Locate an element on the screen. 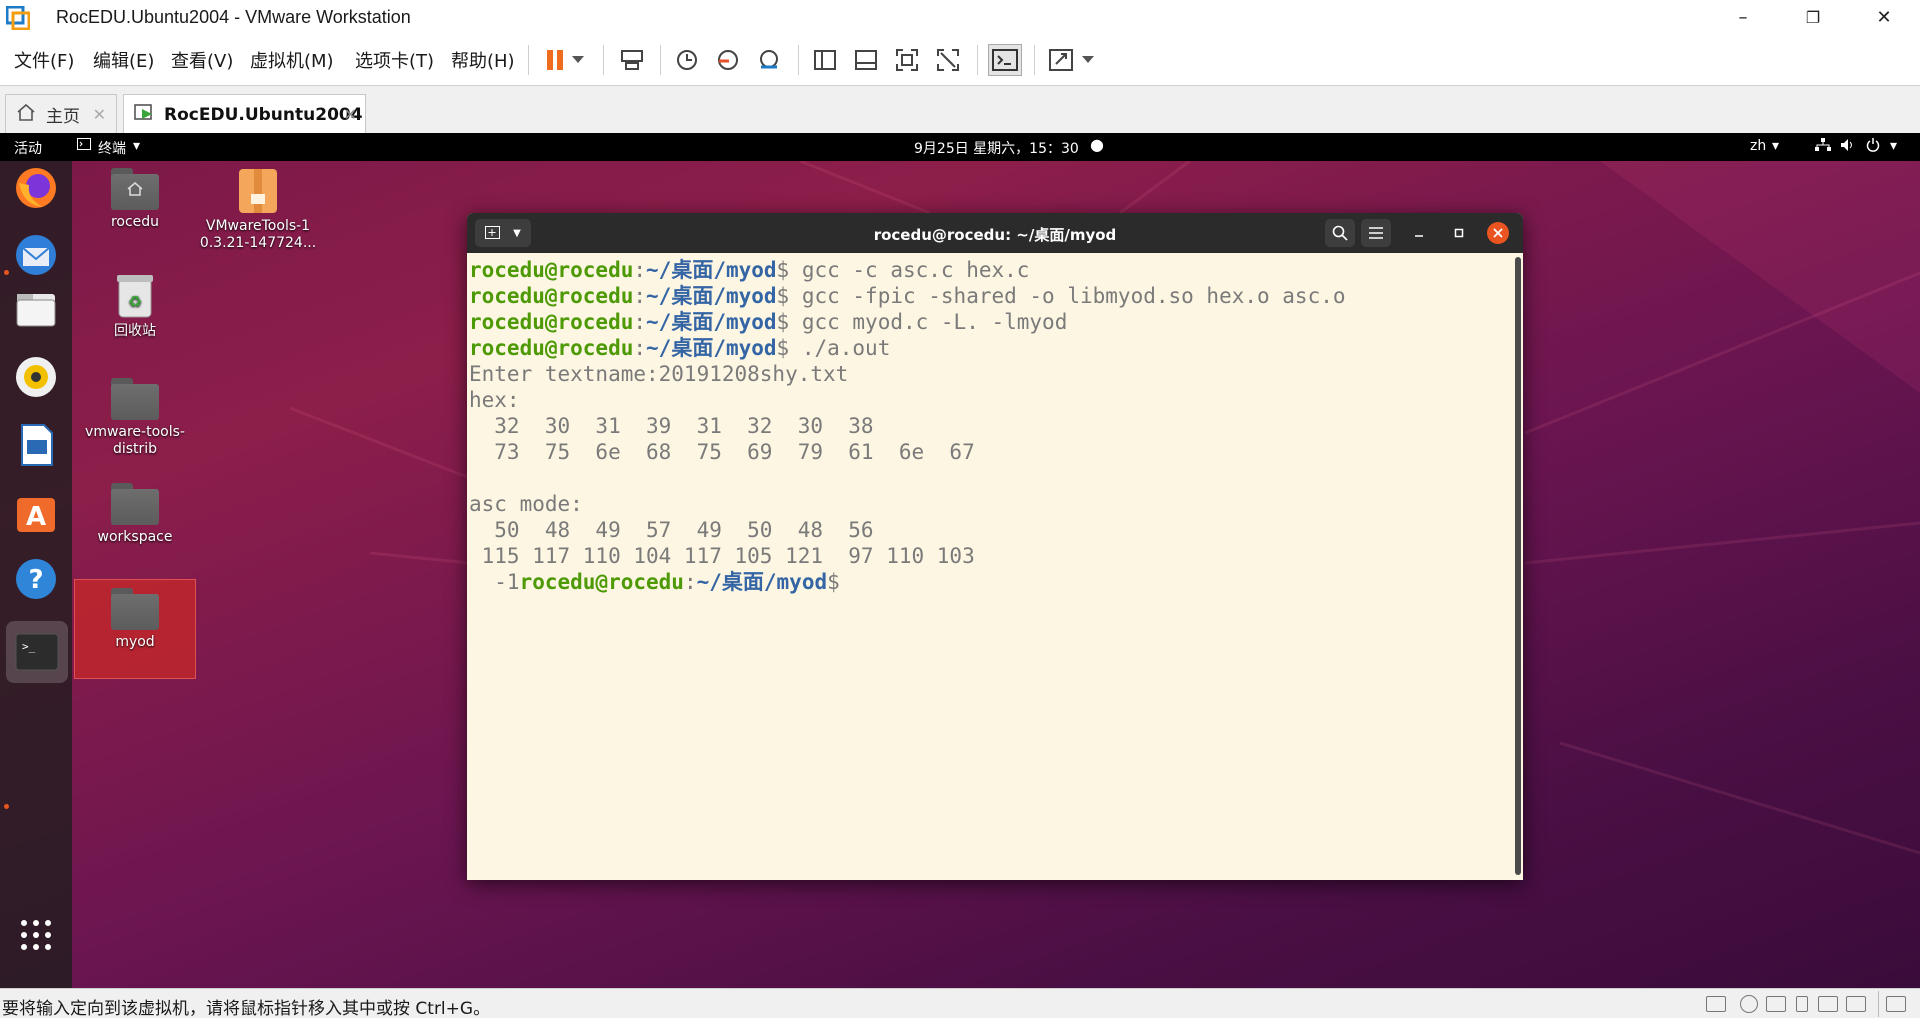 The height and width of the screenshot is (1019, 1920). home-folder-icon is located at coordinates (135, 189).